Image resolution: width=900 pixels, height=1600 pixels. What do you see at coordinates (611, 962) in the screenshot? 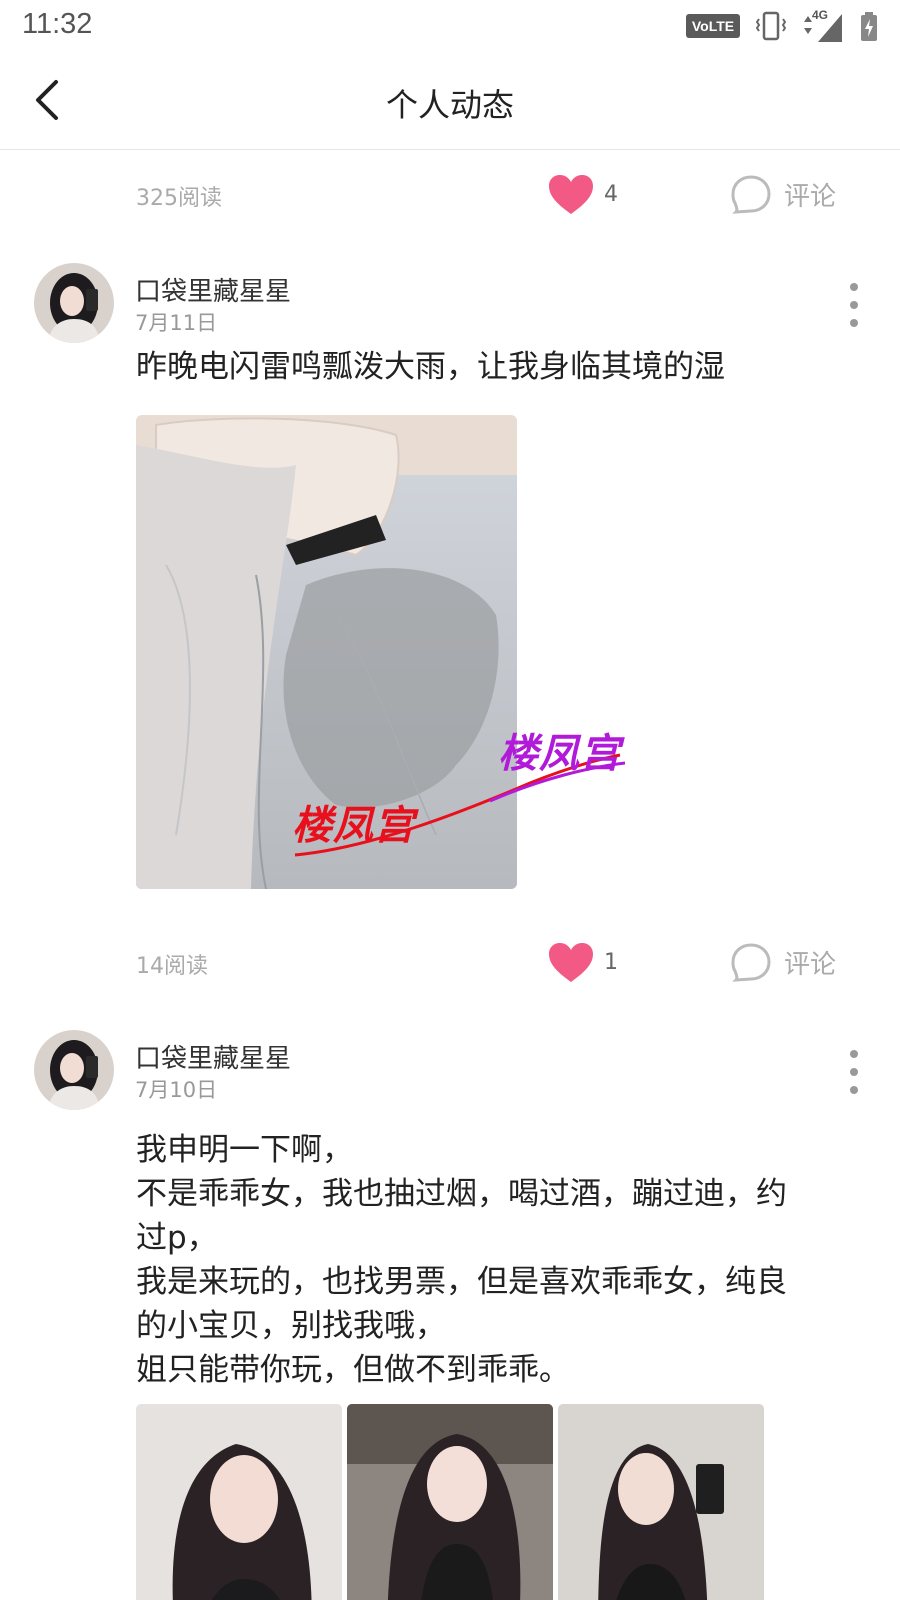
I see `like-count: 1` at bounding box center [611, 962].